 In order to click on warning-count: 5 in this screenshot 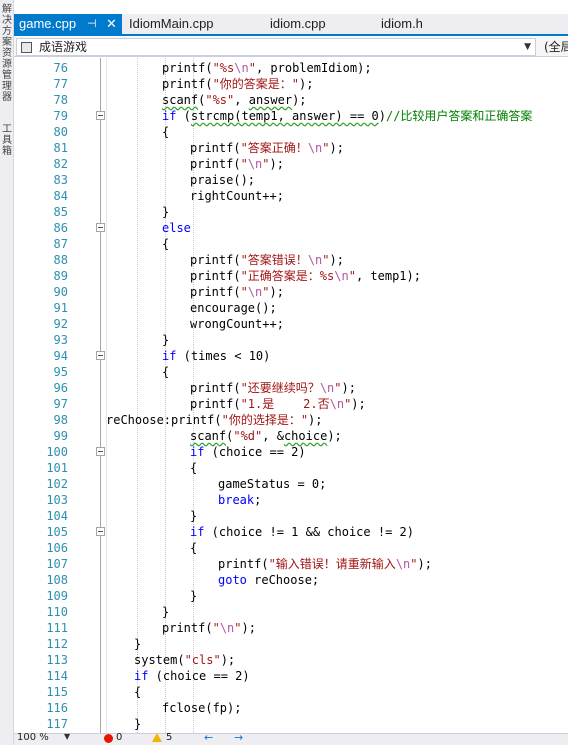, I will do `click(169, 737)`.